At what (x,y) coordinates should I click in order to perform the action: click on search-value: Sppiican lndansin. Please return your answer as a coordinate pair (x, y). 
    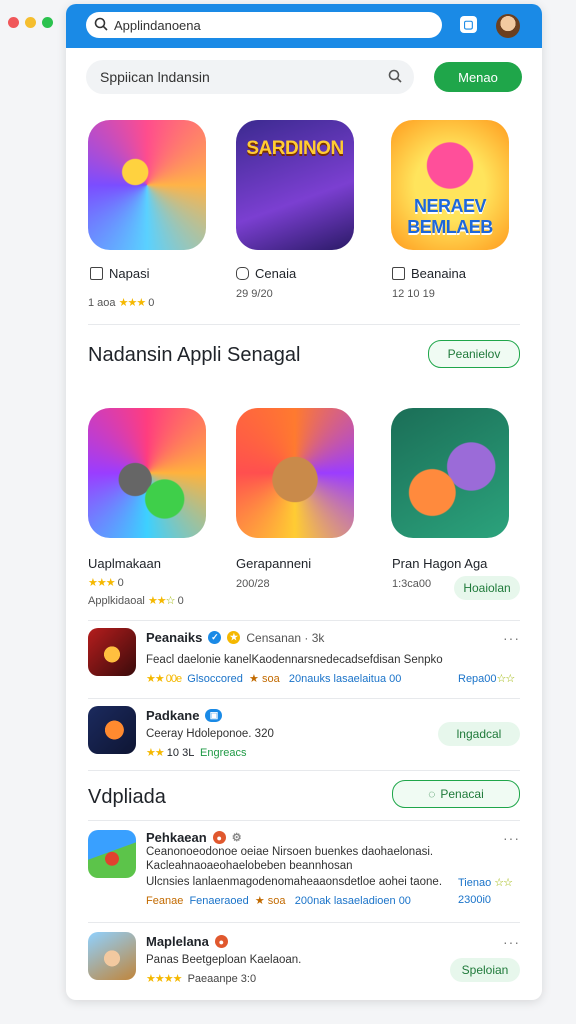
    Looking at the image, I should click on (155, 77).